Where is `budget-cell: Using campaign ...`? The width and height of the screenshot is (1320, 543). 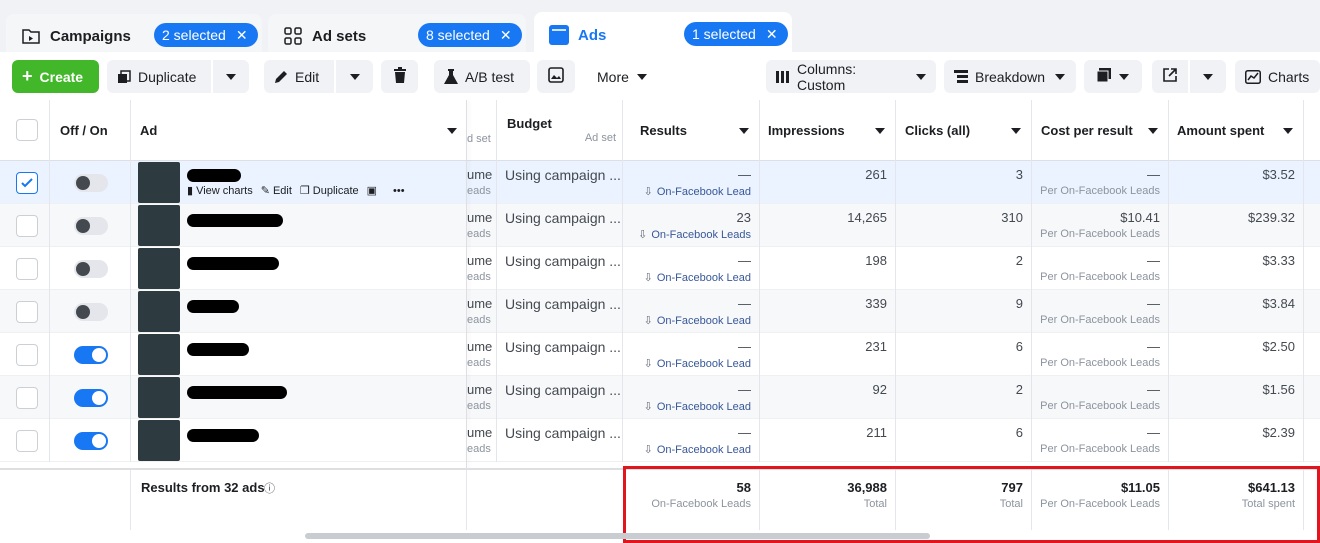 budget-cell: Using campaign ... is located at coordinates (560, 354).